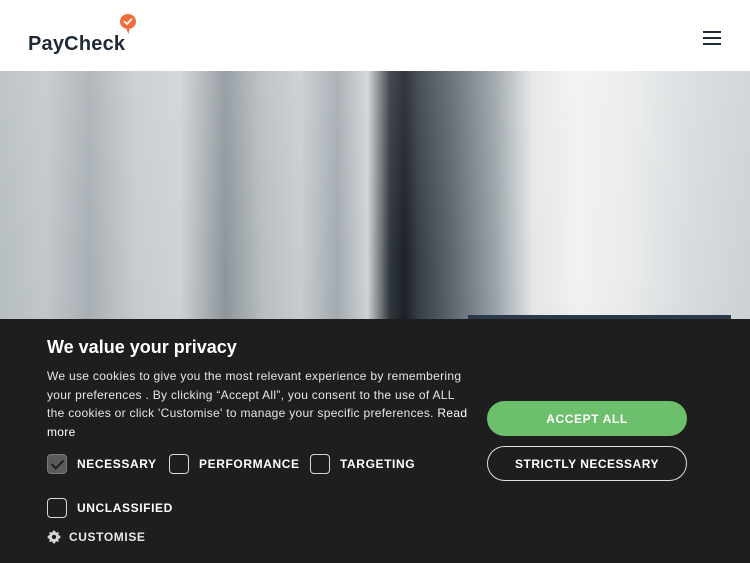 Image resolution: width=750 pixels, height=563 pixels. What do you see at coordinates (117, 464) in the screenshot?
I see `checkbox-necessary-label: NECESSARY` at bounding box center [117, 464].